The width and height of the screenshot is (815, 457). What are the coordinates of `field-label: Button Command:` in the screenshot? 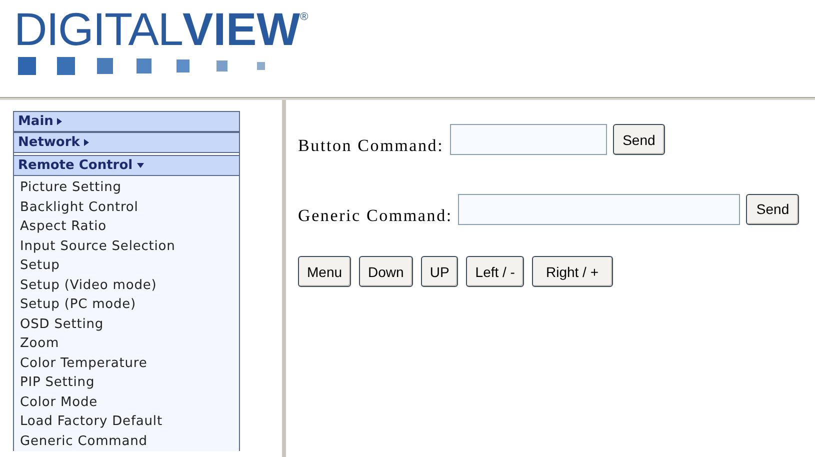 It's located at (371, 146).